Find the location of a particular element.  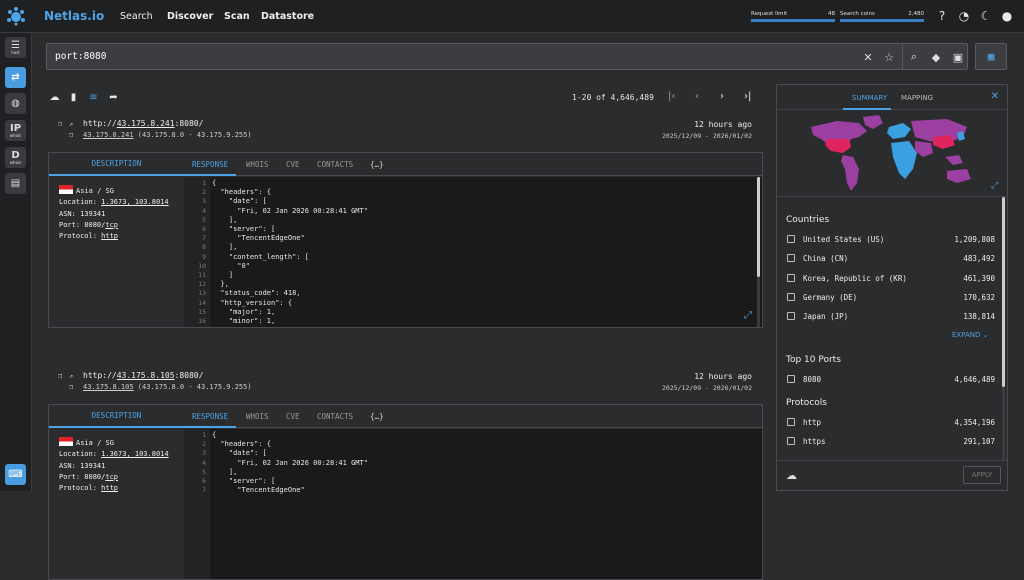

tab-mapping: MAPPING is located at coordinates (917, 98).